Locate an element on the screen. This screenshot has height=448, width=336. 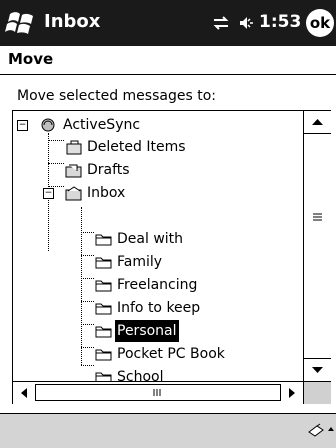
scroll-up-button is located at coordinates (317, 122).